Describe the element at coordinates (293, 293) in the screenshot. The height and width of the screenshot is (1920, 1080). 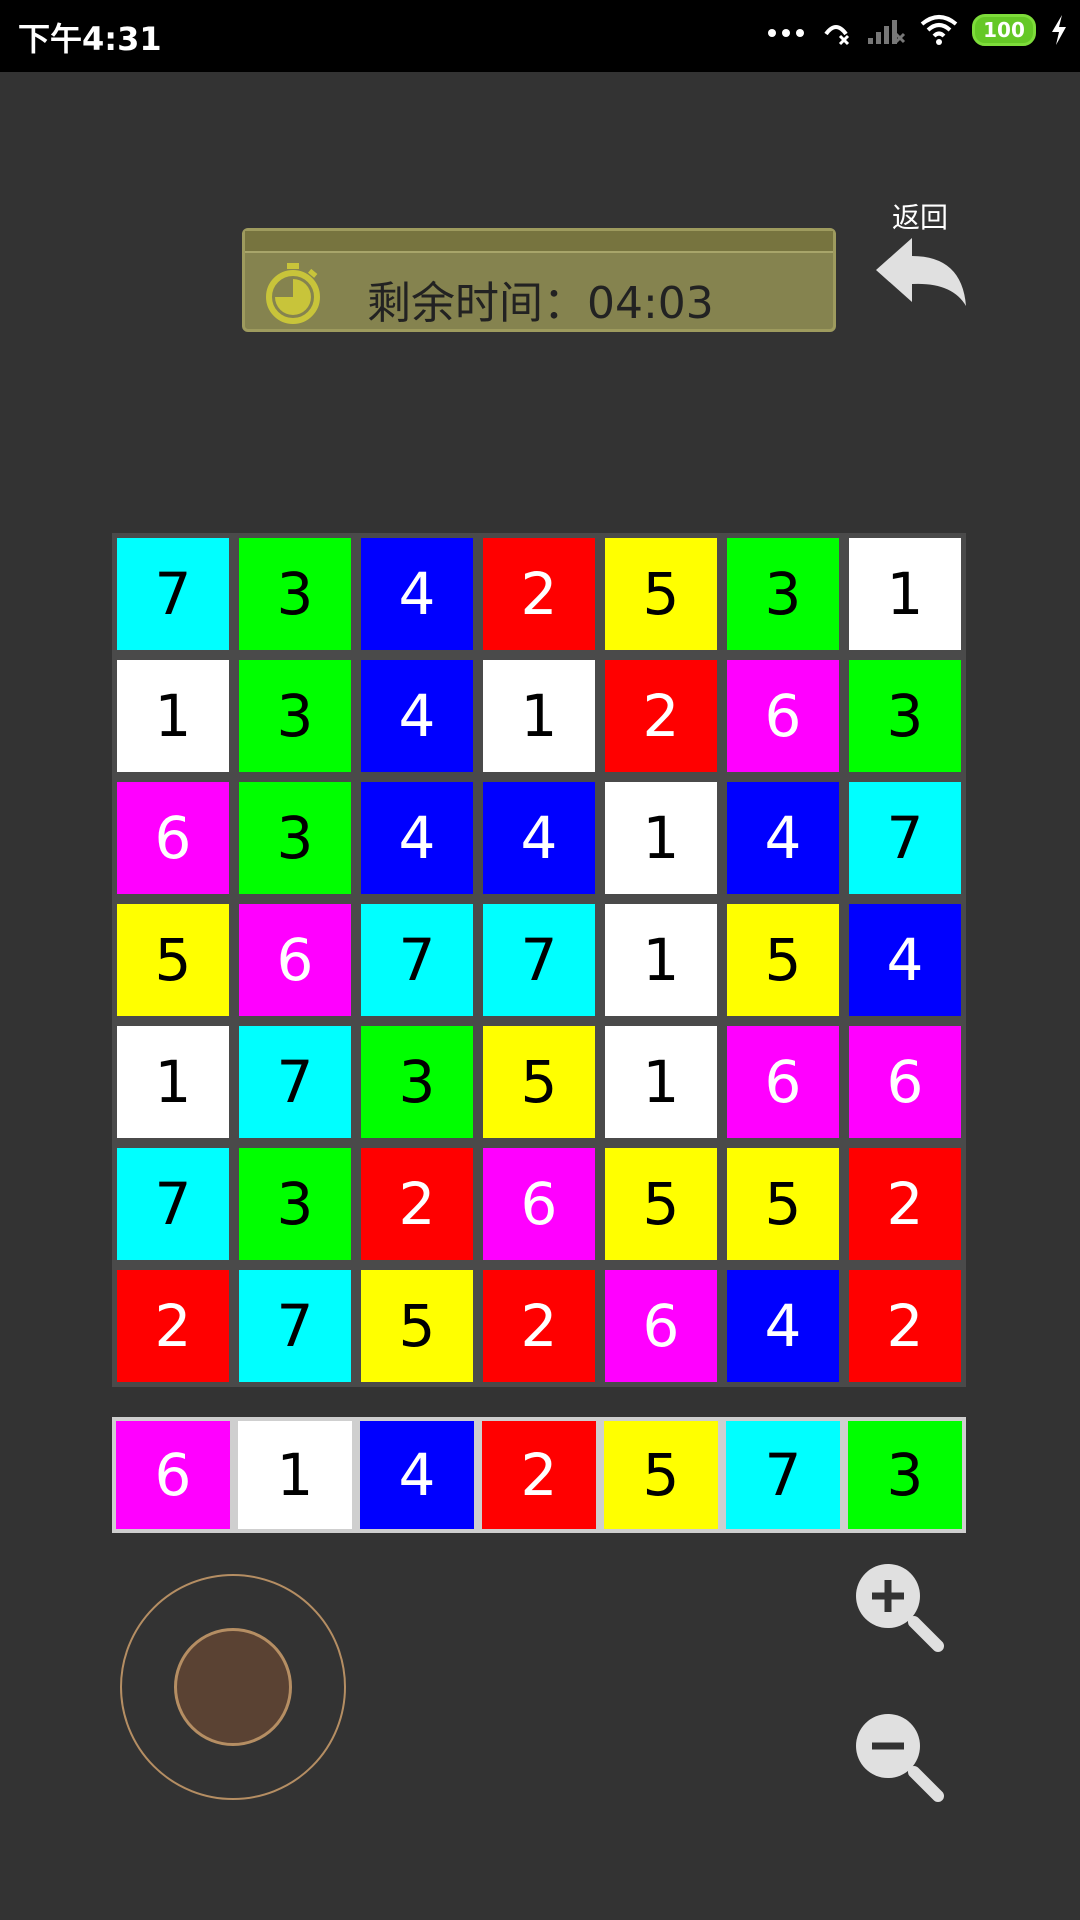
I see `stopwatch-icon` at that location.